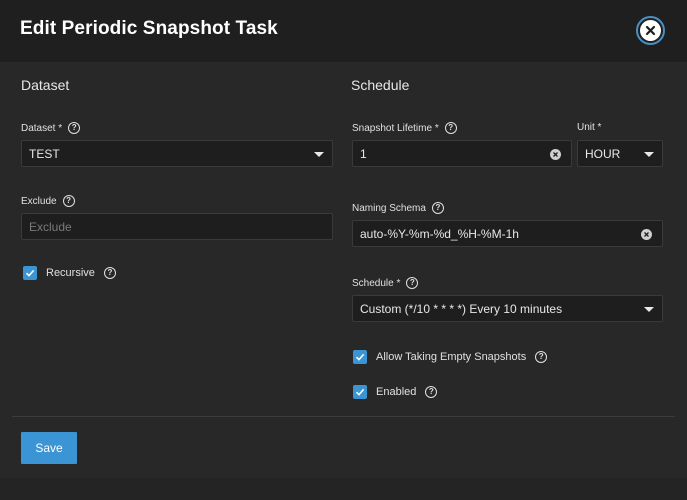 This screenshot has height=500, width=687. What do you see at coordinates (380, 85) in the screenshot?
I see `schedule-section-title: Schedule` at bounding box center [380, 85].